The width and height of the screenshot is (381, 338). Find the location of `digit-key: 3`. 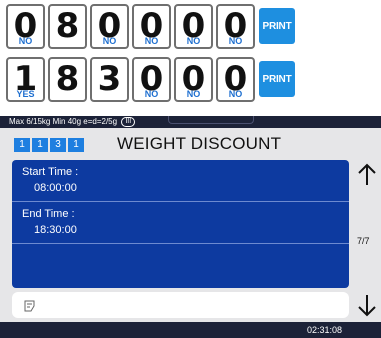

digit-key: 3 is located at coordinates (109, 79).